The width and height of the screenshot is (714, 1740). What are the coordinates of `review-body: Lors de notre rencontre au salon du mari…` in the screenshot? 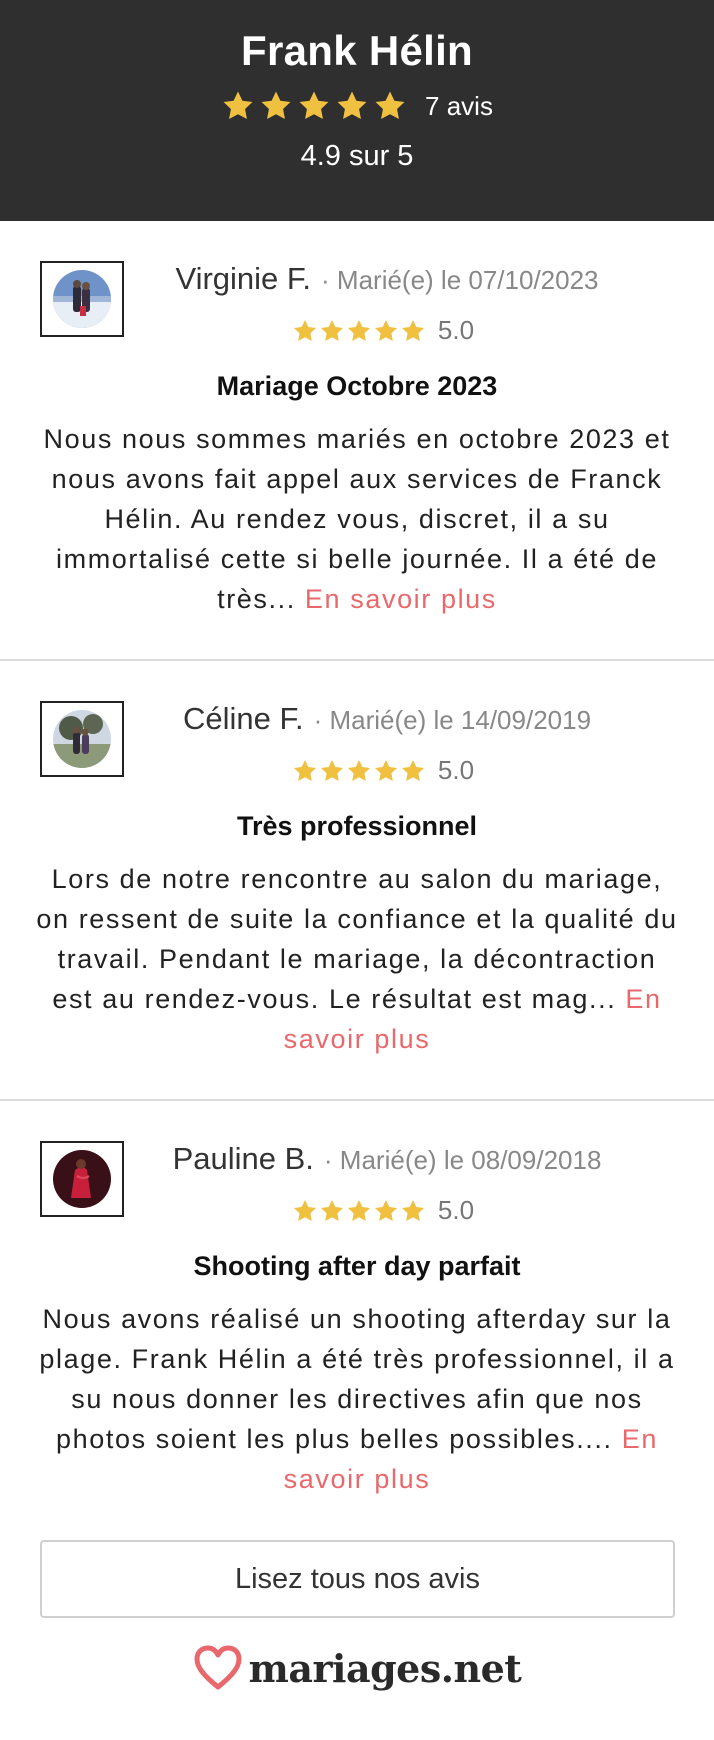 It's located at (357, 939).